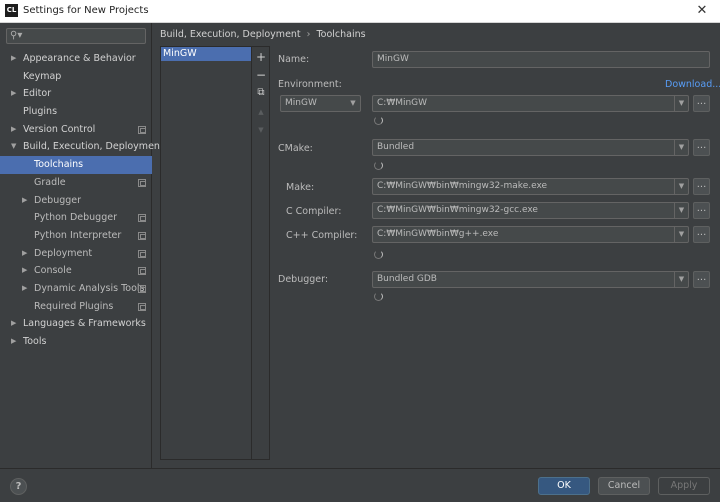 This screenshot has width=720, height=502. Describe the element at coordinates (261, 253) in the screenshot. I see `toolchain-toolbar: + − ⧉ ▲ ▼` at that location.